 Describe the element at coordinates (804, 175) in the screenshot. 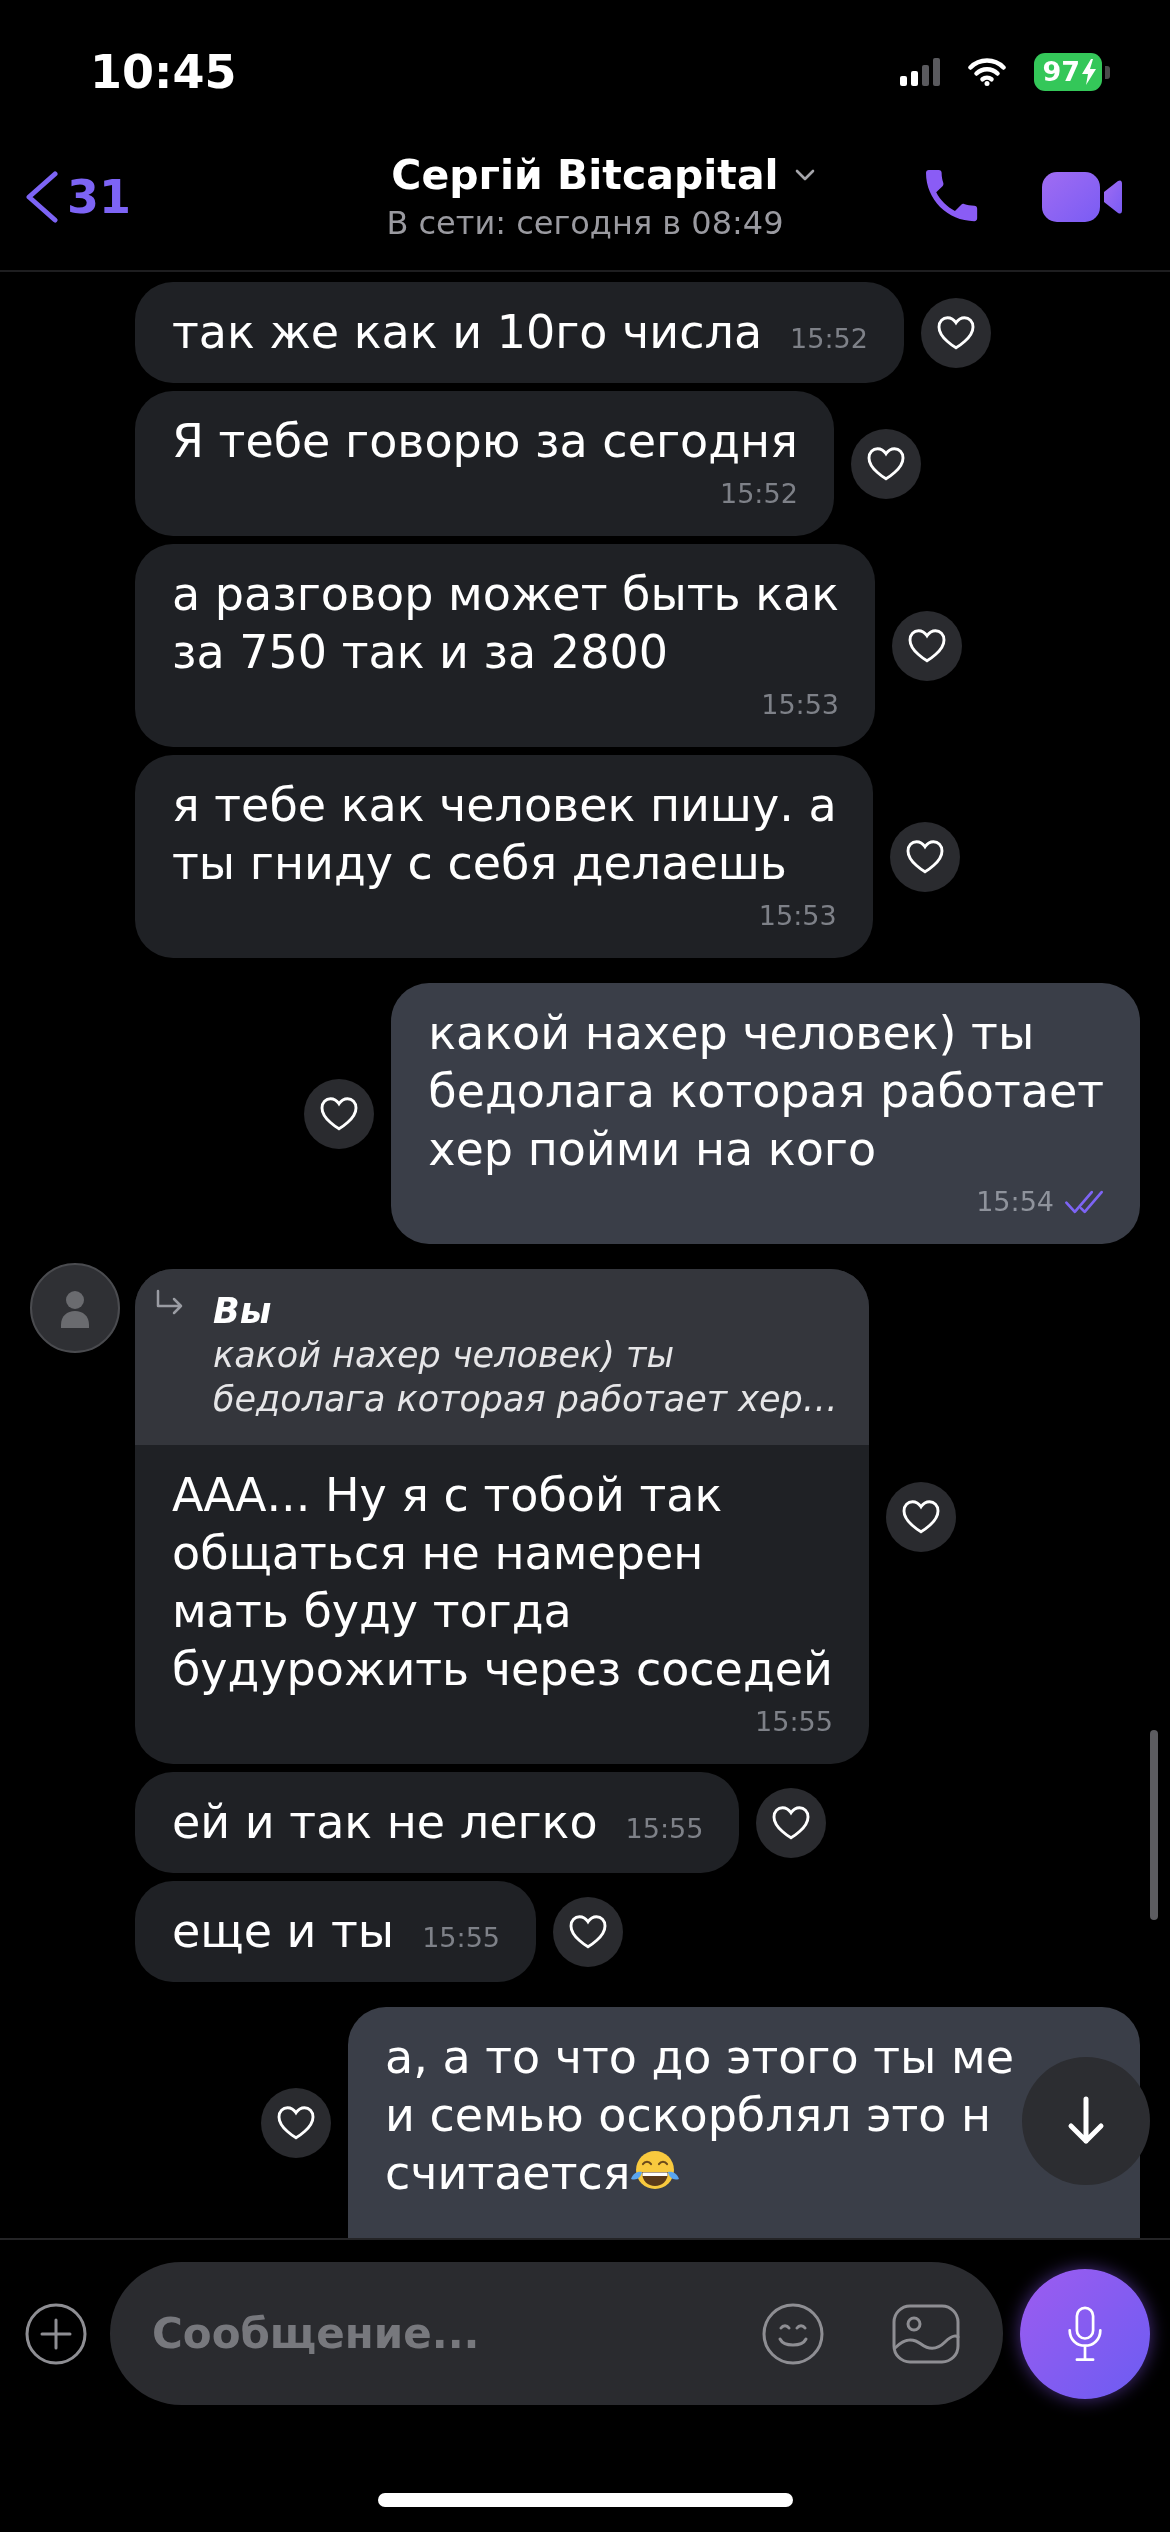

I see `chevron-down-icon` at that location.